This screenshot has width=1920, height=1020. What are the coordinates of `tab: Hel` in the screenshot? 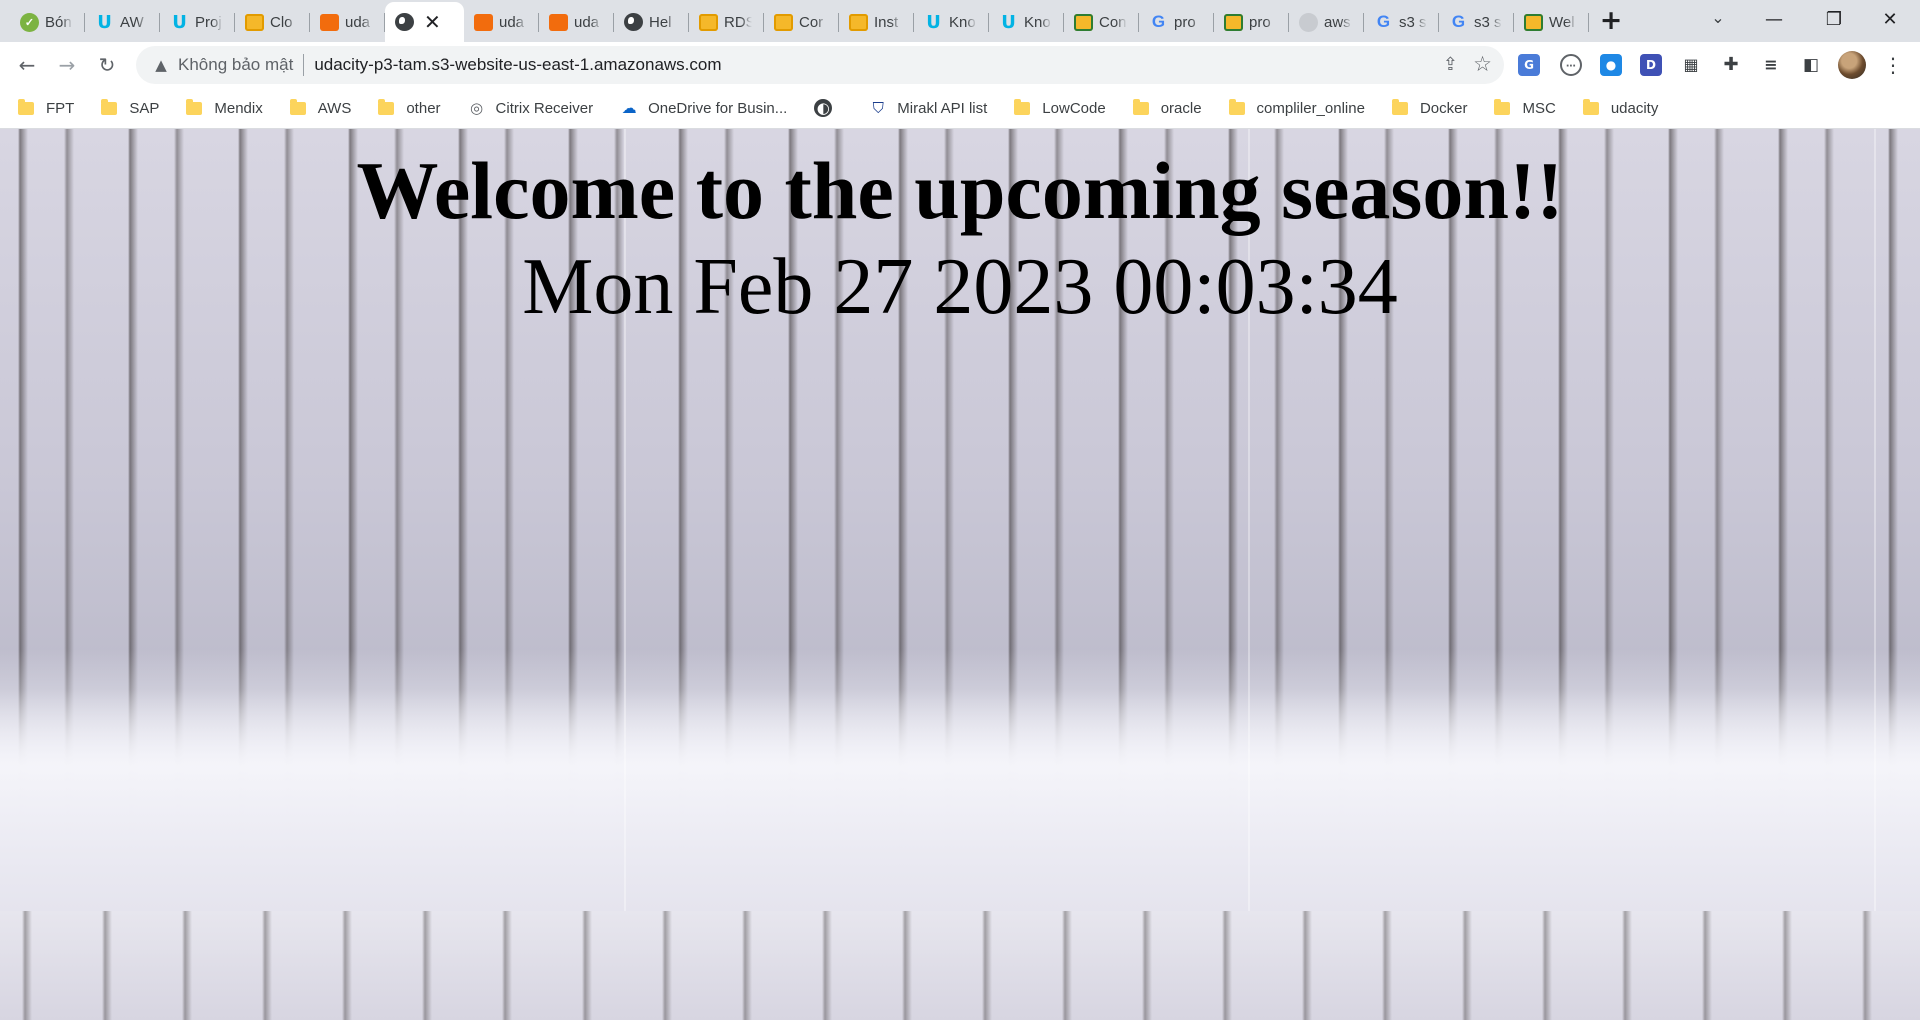 It's located at (651, 22).